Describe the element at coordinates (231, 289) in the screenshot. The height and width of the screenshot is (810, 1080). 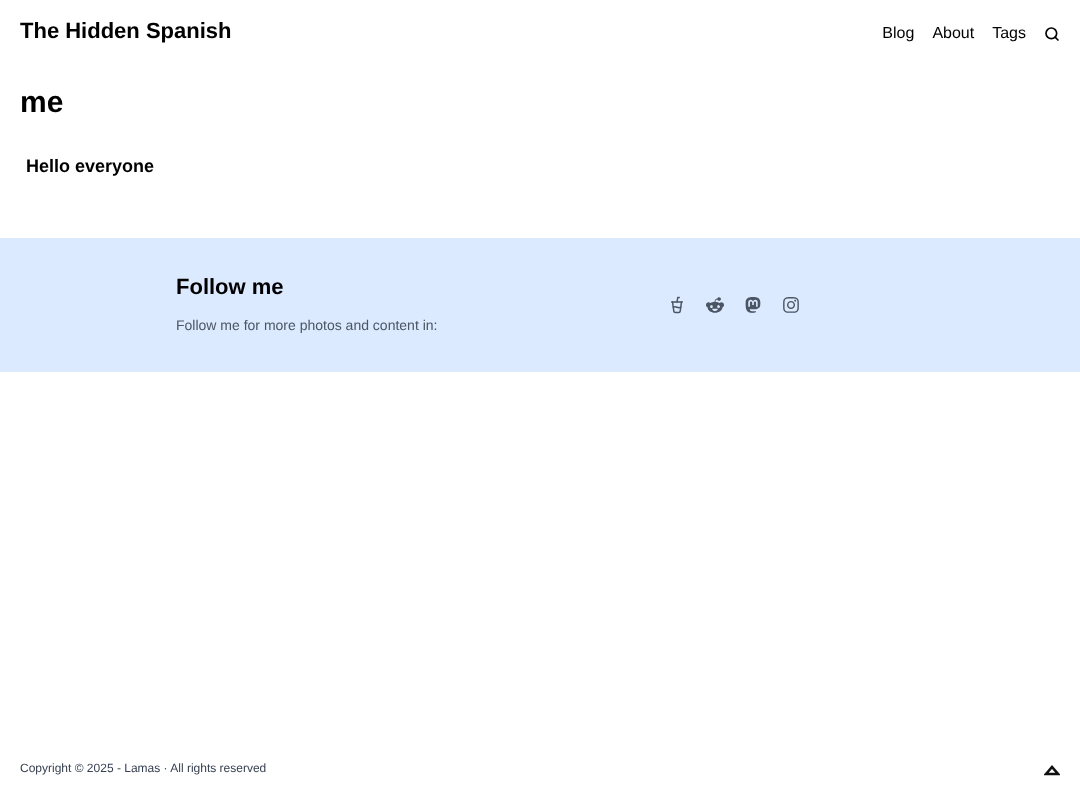
I see `follow-heading: Follow me` at that location.